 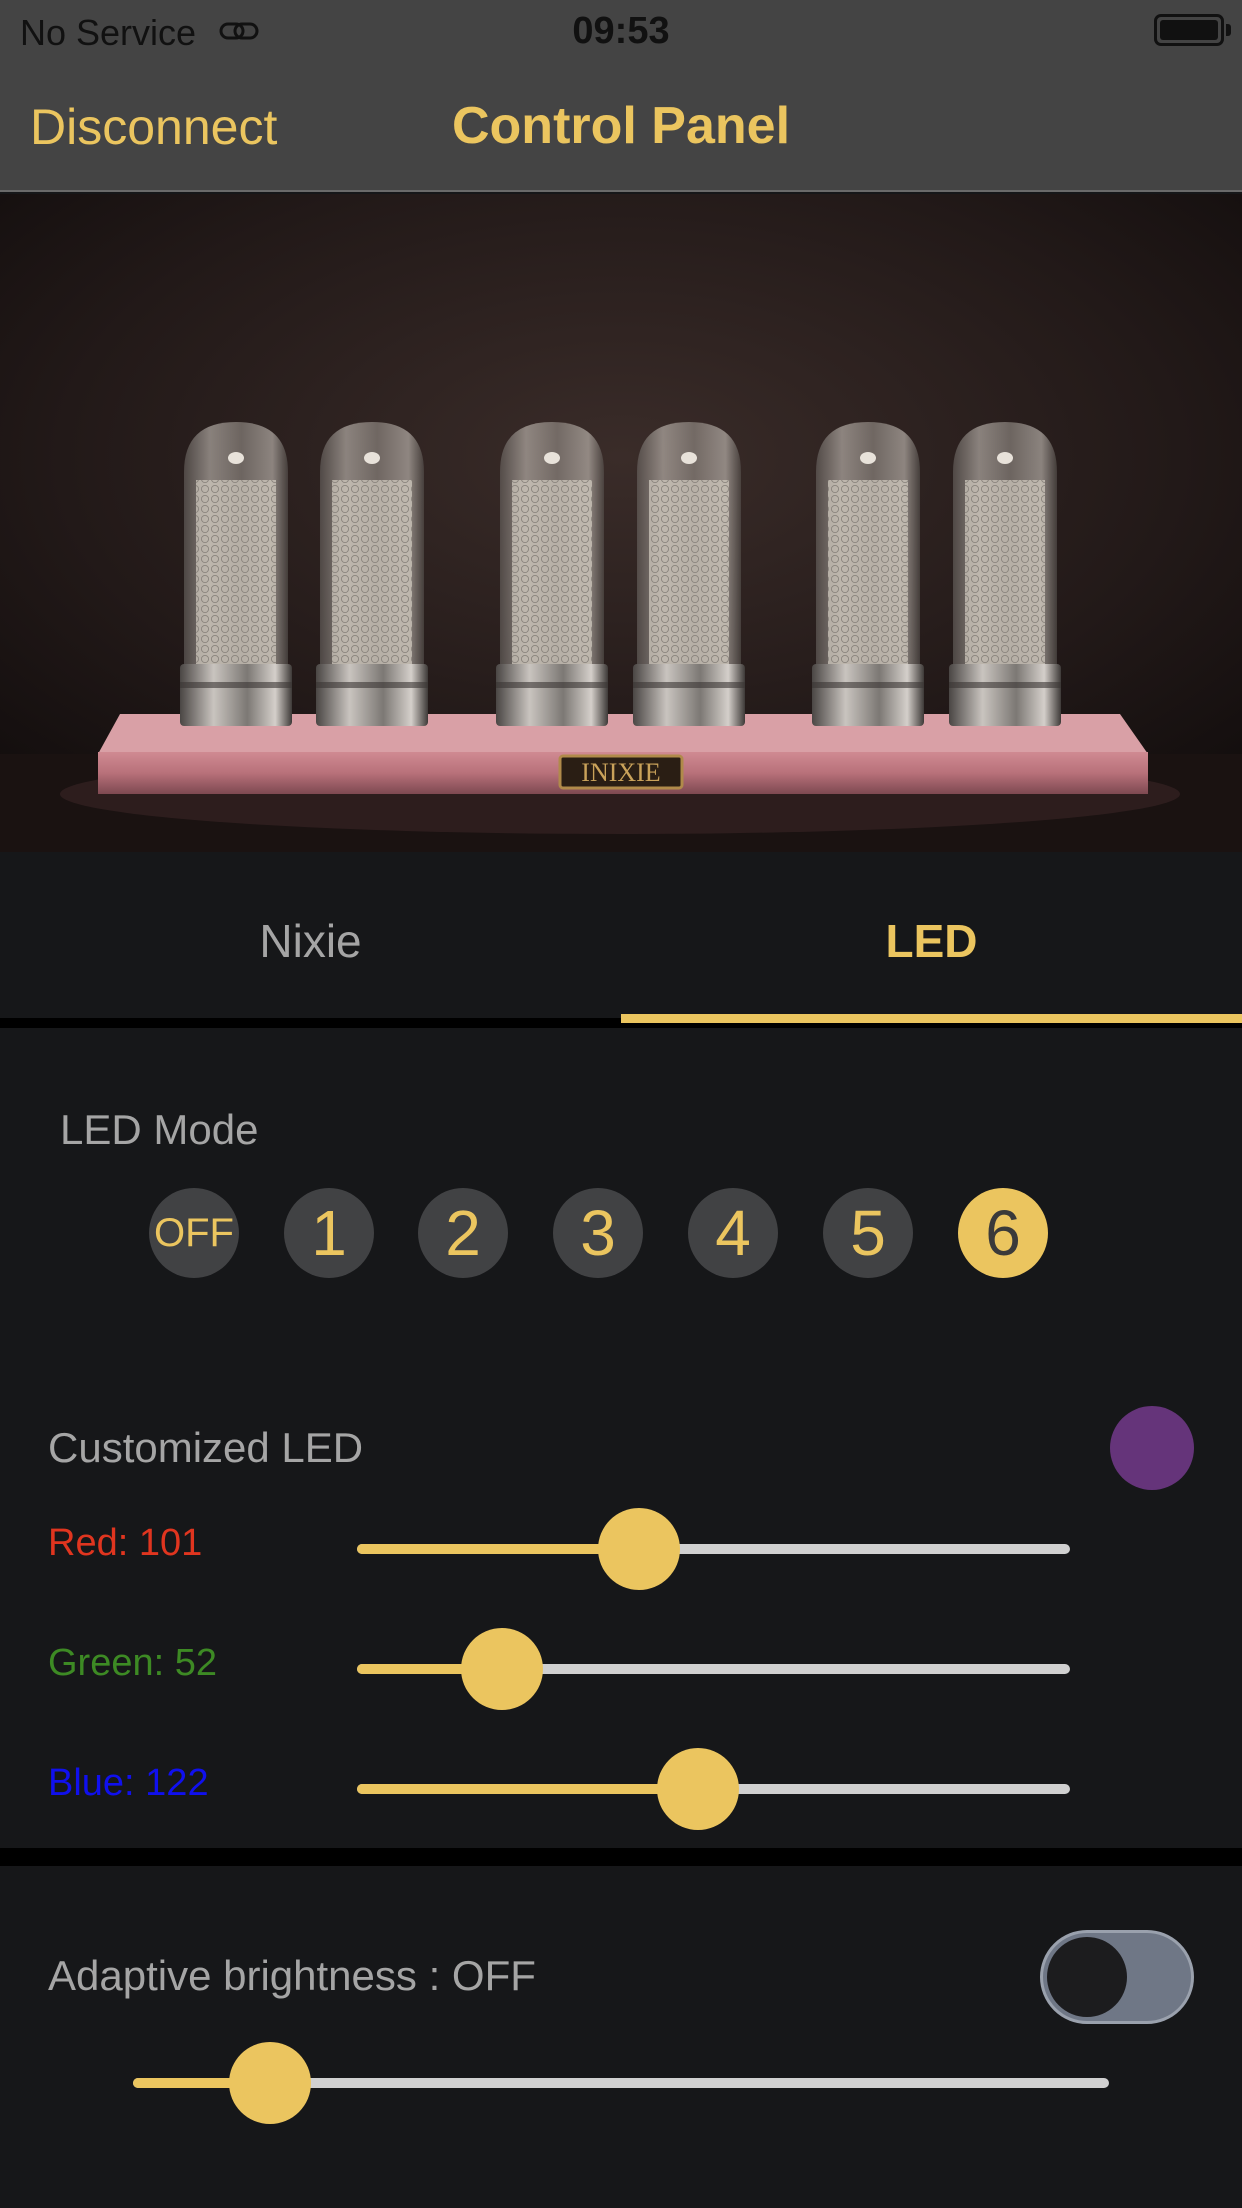 I want to click on green-value-label: Green: 52, so click(x=132, y=1663).